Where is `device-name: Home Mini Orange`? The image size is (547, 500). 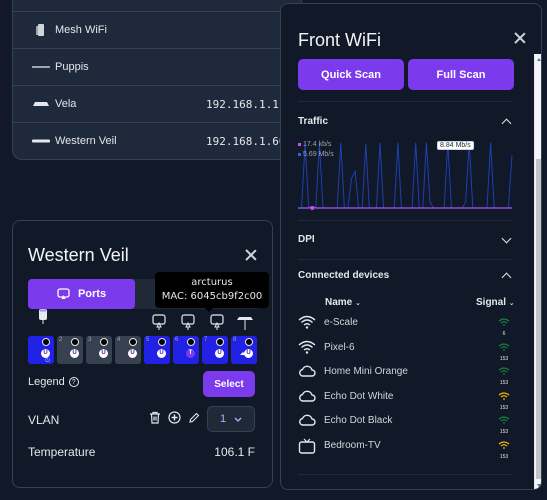 device-name: Home Mini Orange is located at coordinates (366, 372).